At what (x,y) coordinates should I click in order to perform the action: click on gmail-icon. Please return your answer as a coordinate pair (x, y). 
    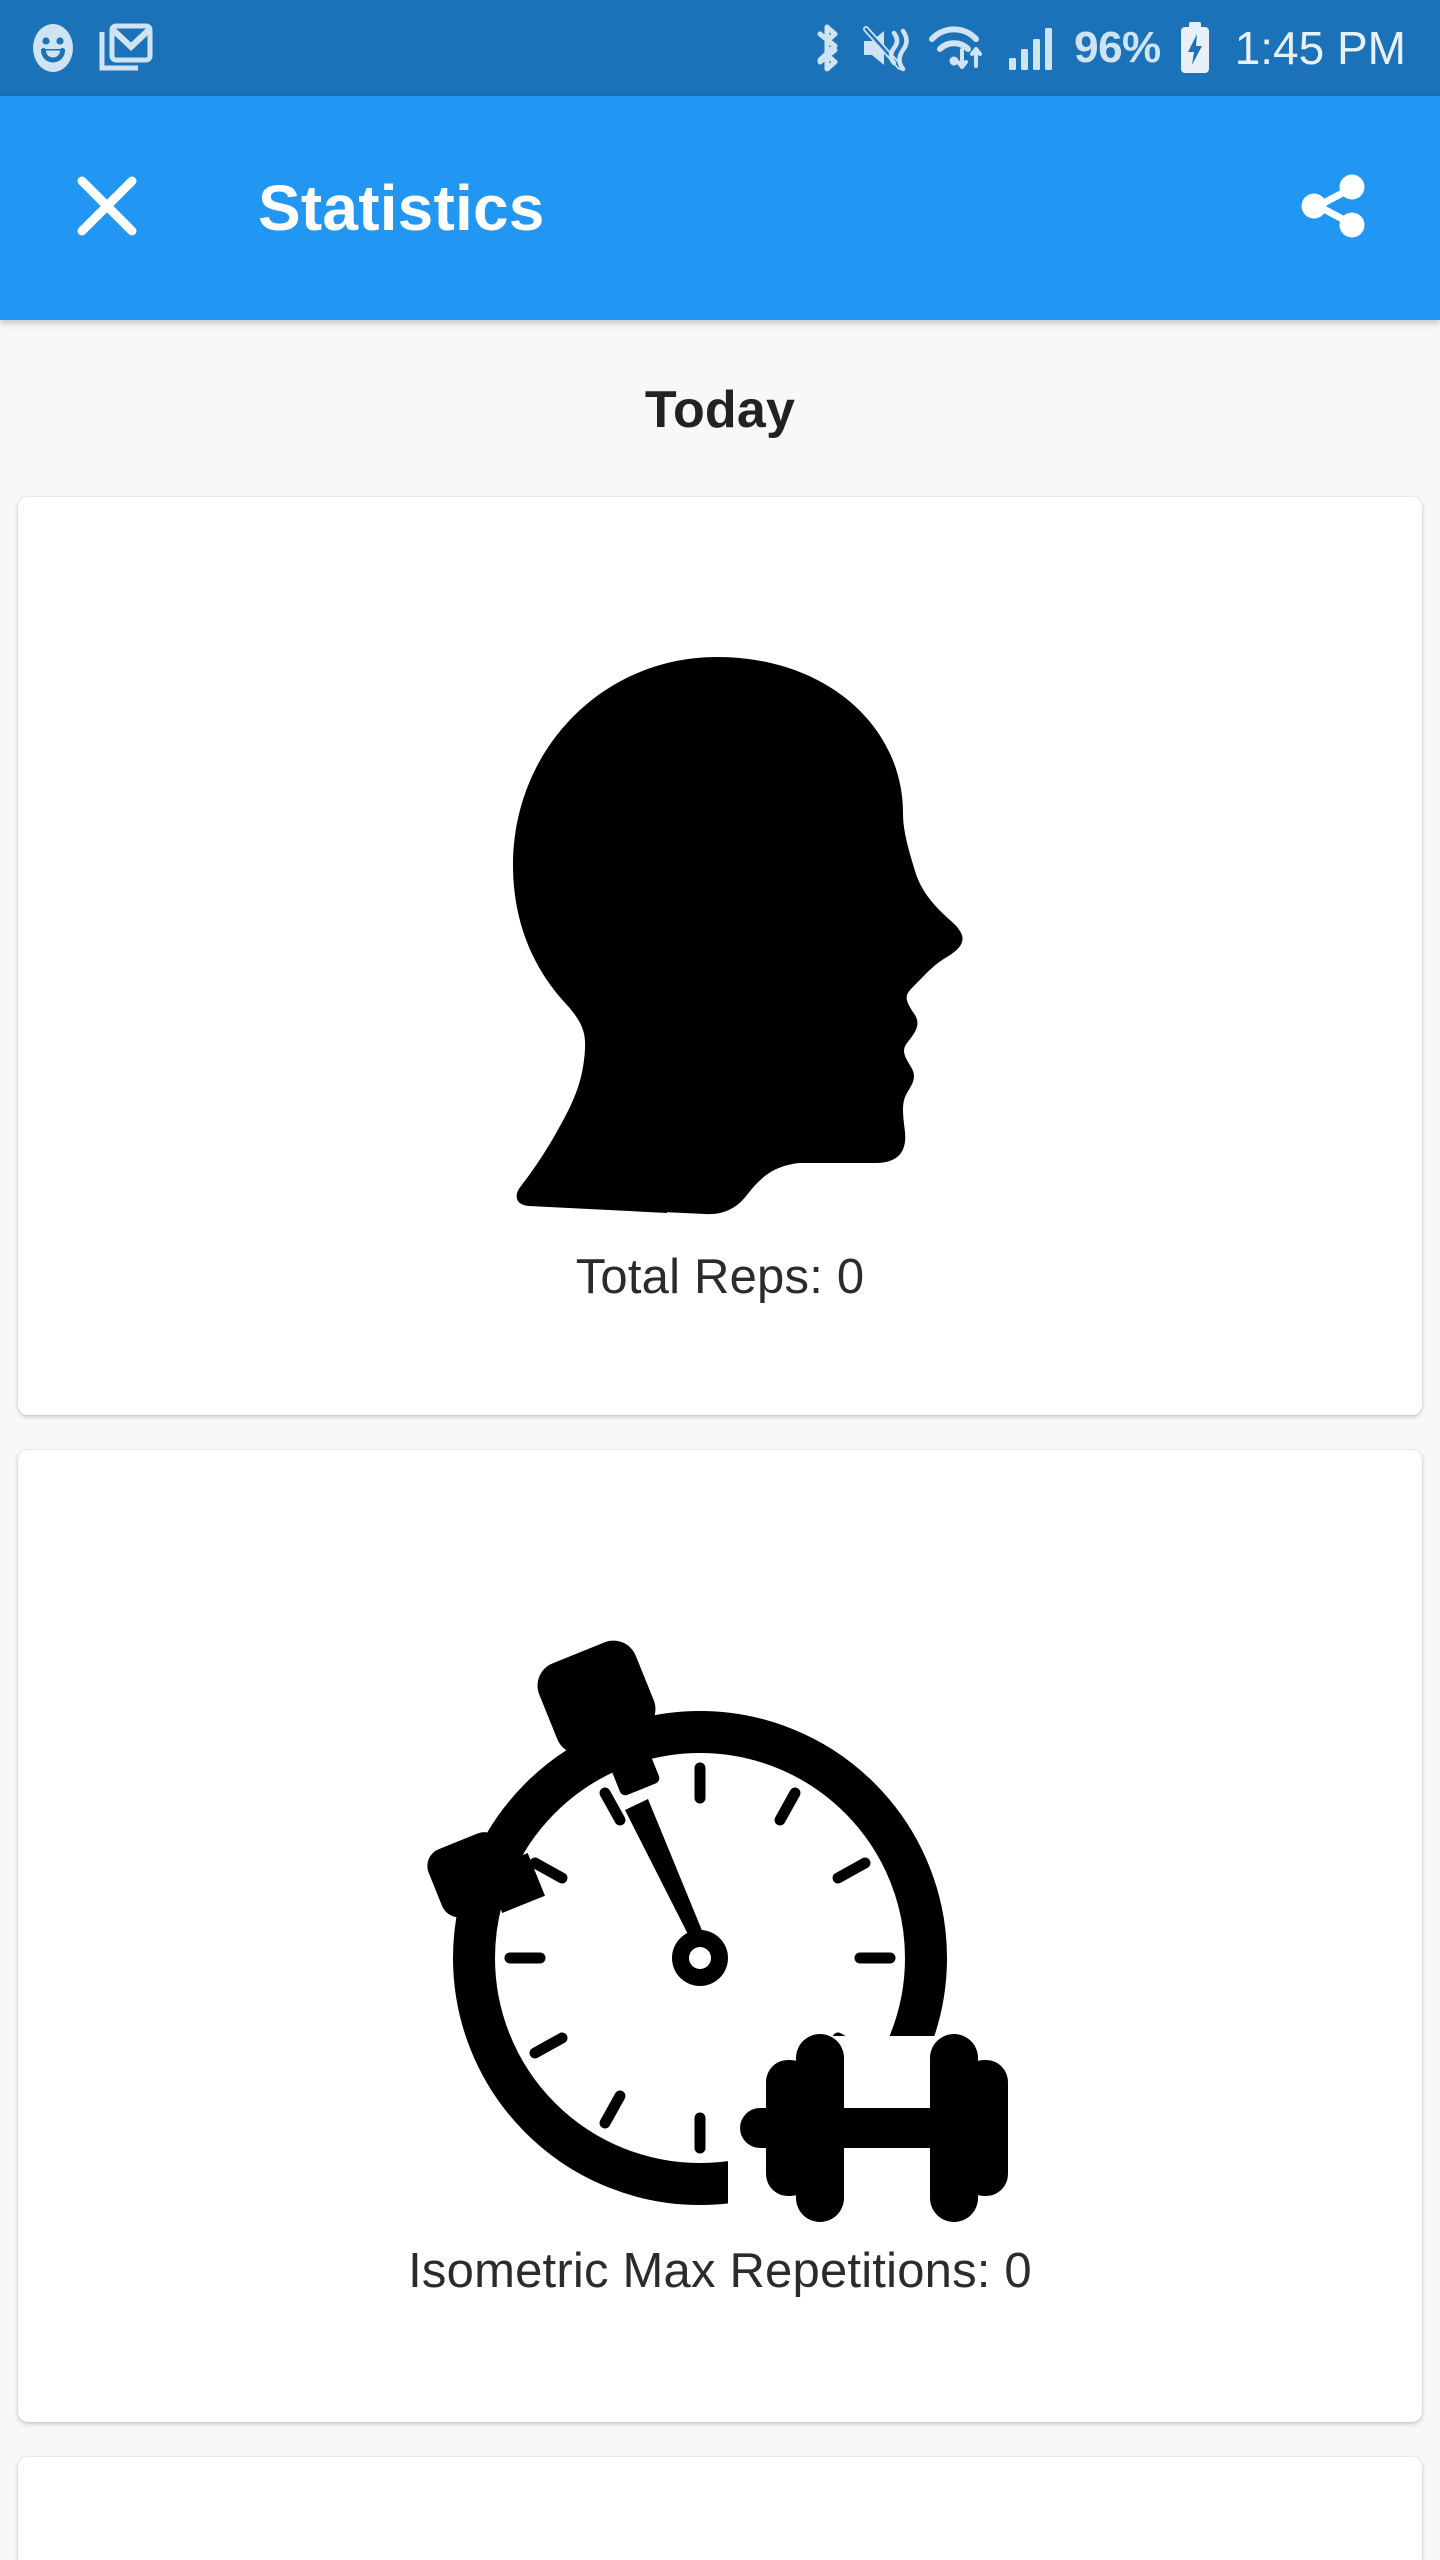
    Looking at the image, I should click on (126, 48).